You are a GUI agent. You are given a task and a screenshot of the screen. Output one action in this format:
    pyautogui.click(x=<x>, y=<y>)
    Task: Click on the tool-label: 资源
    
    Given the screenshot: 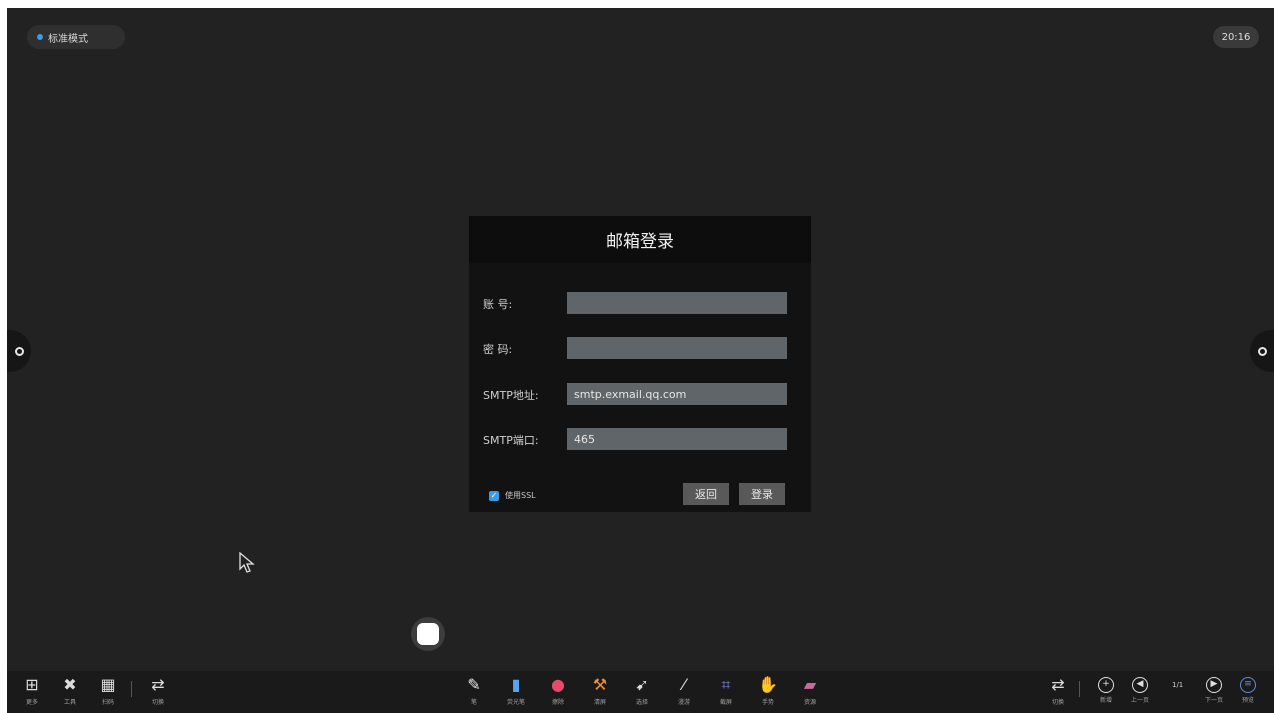 What is the action you would take?
    pyautogui.click(x=809, y=702)
    